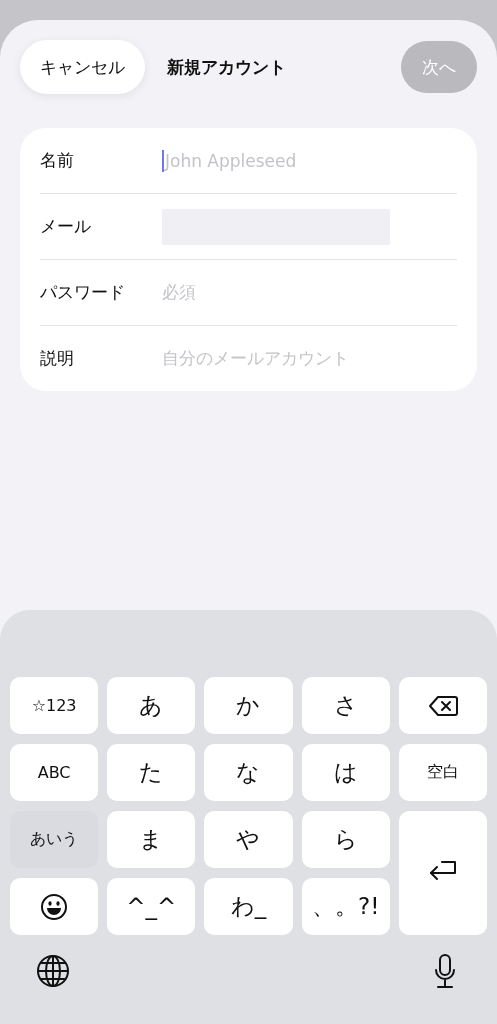  I want to click on keyboard-key: た, so click(151, 772).